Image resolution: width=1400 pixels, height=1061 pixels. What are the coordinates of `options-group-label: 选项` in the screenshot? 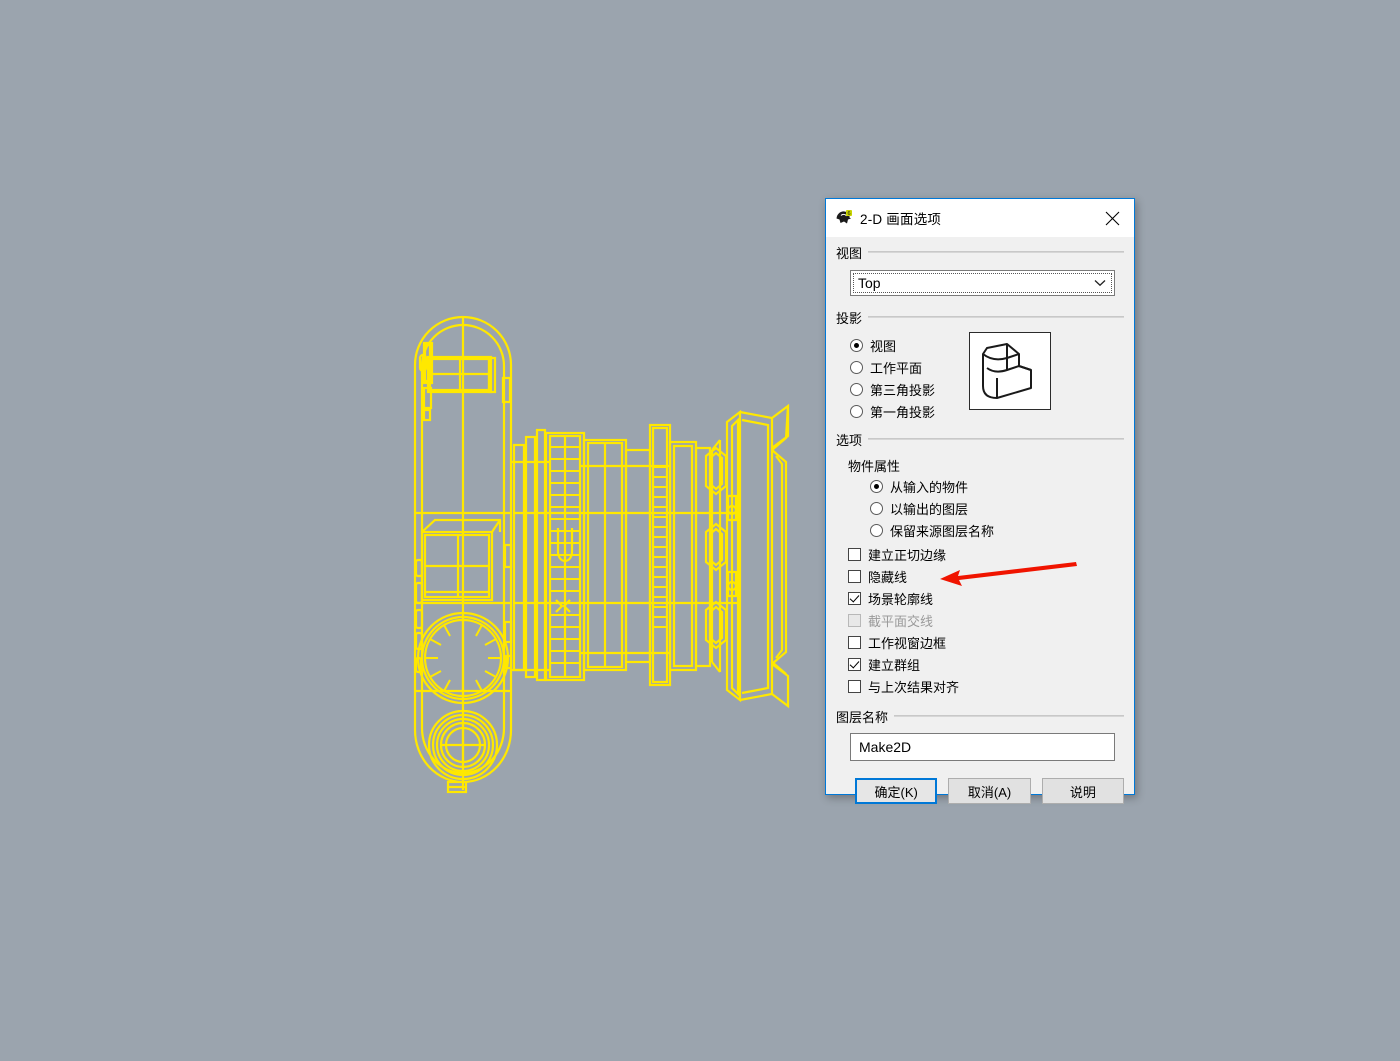 It's located at (849, 440).